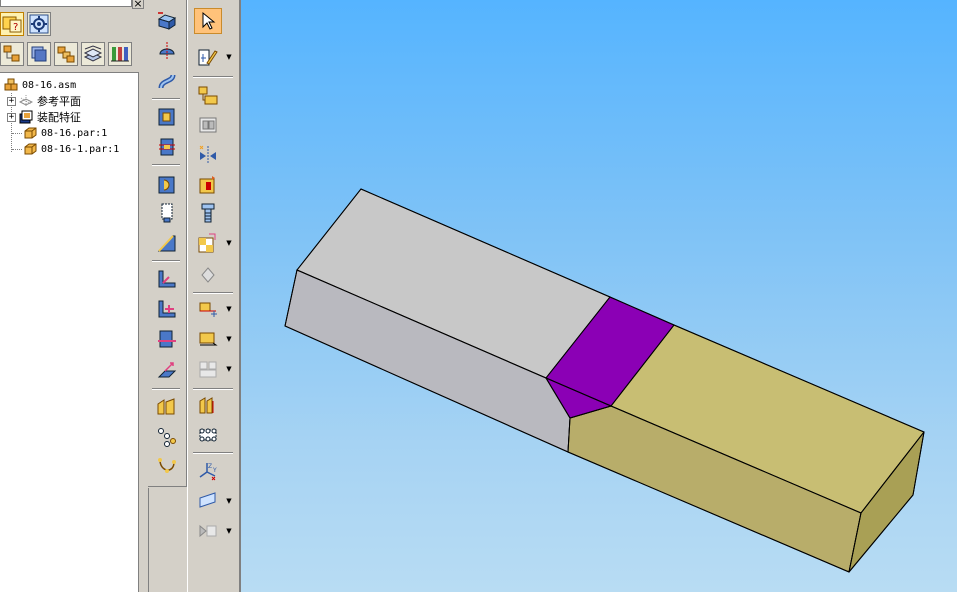 The height and width of the screenshot is (592, 957). I want to click on tree-item-part-1: 08-16.par:1, so click(65, 133).